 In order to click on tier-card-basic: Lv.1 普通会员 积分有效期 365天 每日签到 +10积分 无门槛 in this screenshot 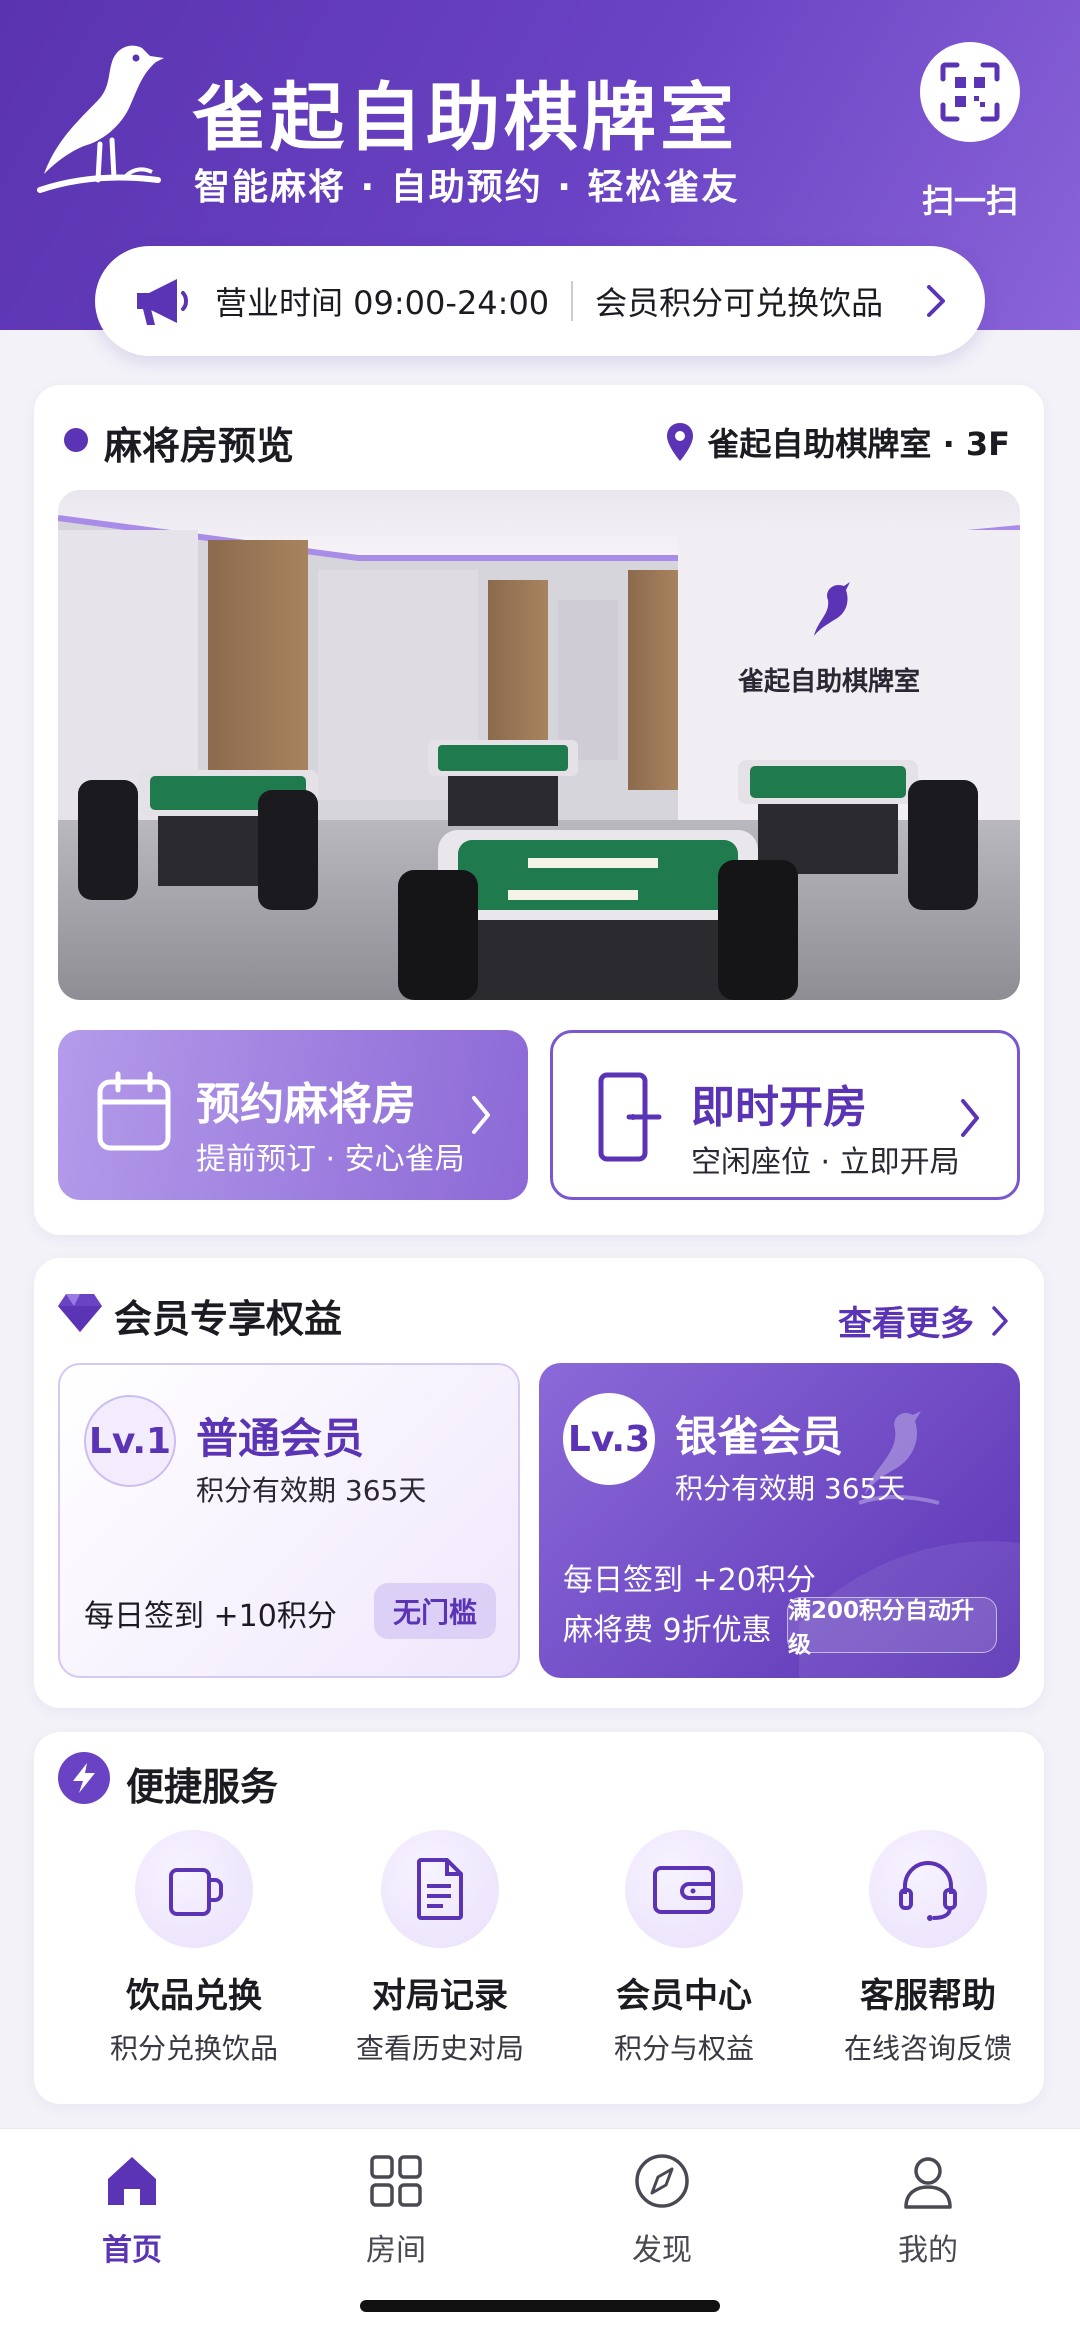, I will do `click(289, 1520)`.